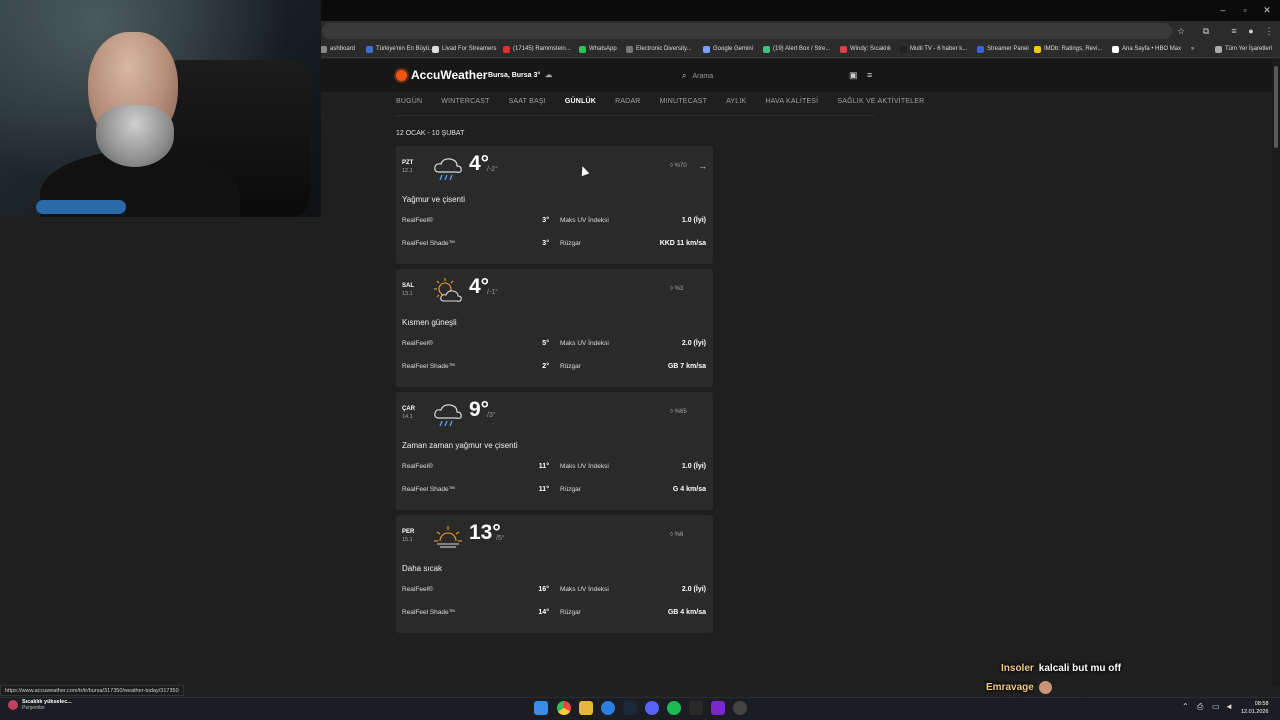 This screenshot has height=720, width=1280. Describe the element at coordinates (608, 708) in the screenshot. I see `edge-icon` at that location.